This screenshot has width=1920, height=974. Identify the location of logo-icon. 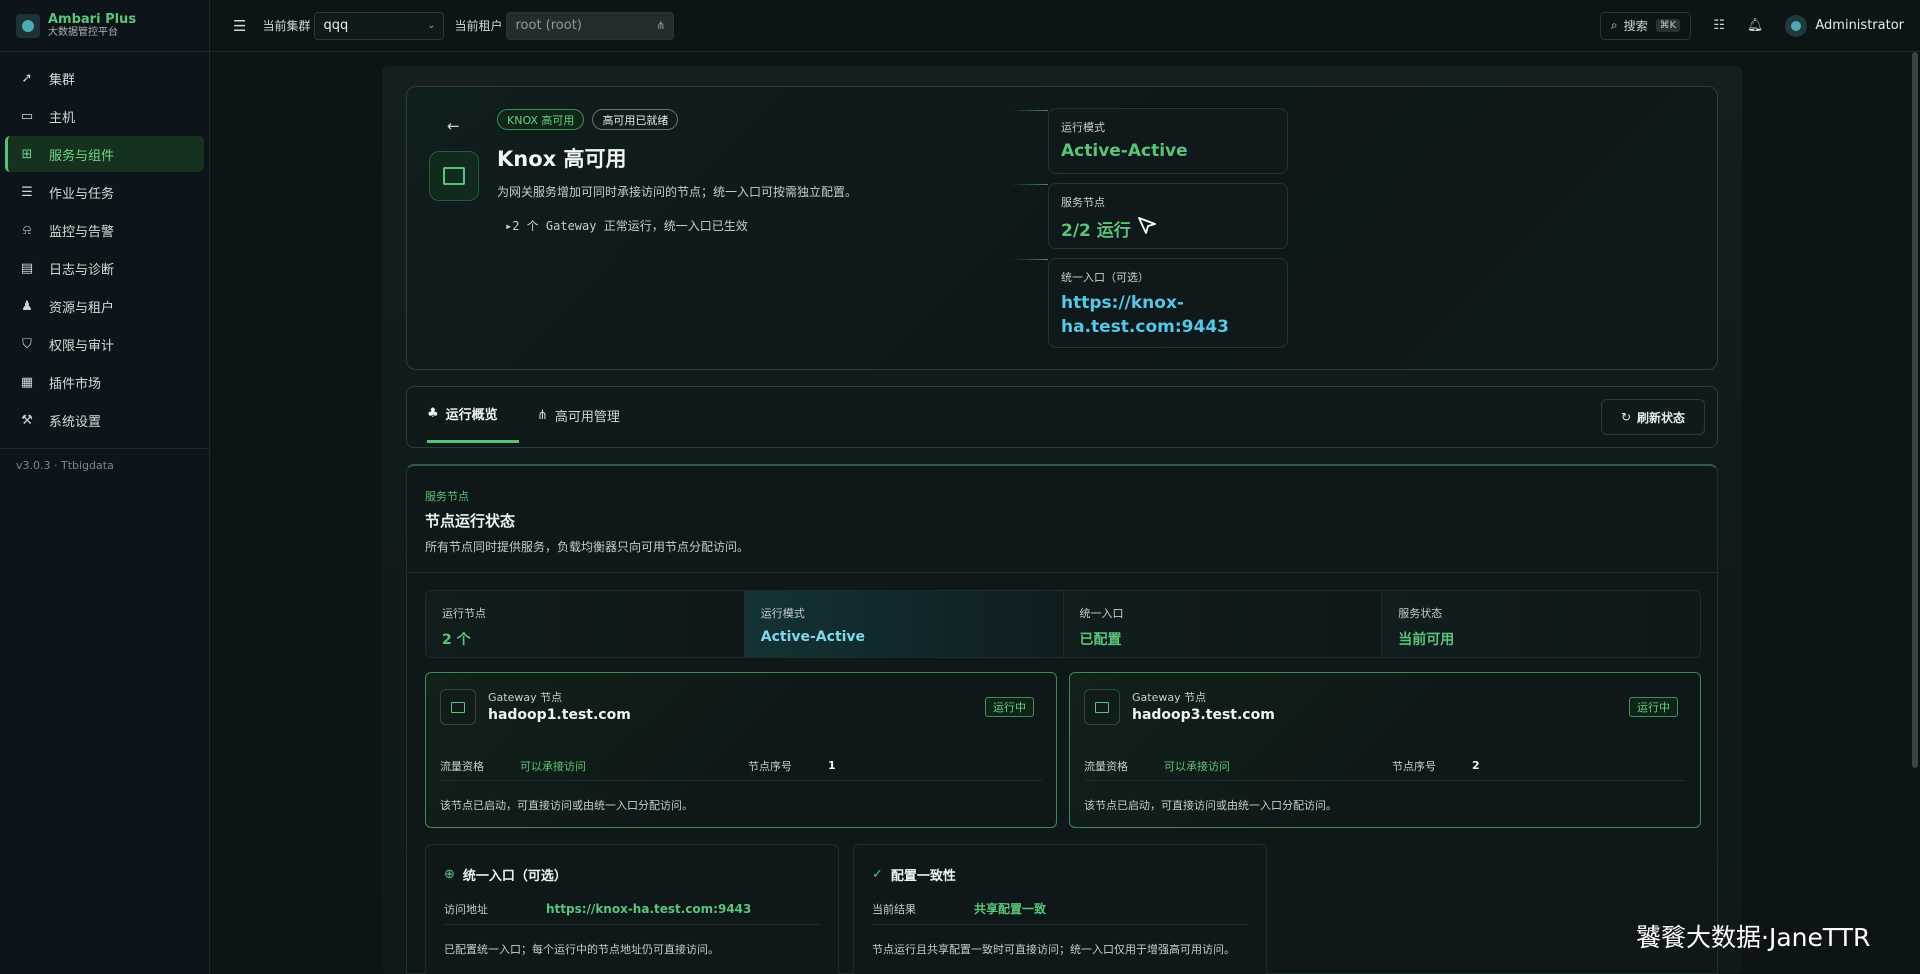
(28, 25).